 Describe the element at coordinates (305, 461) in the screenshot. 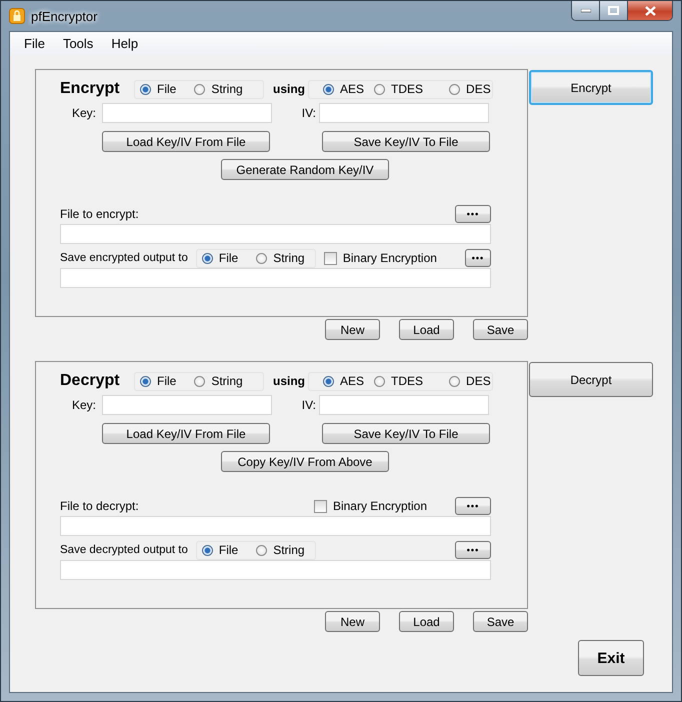

I see `key-action-button: Copy Key/IV From Above` at that location.